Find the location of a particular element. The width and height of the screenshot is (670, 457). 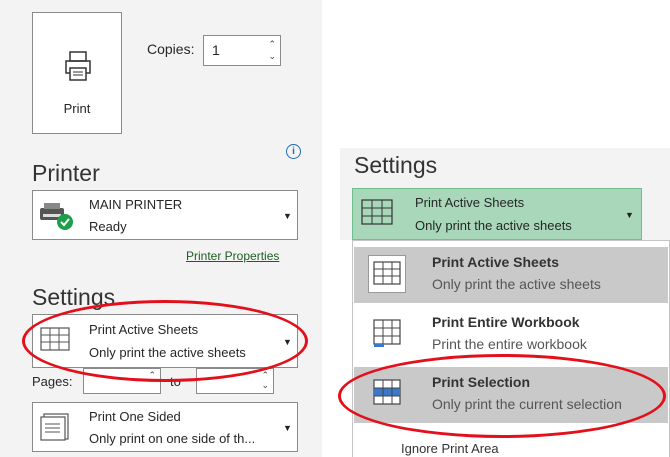

copies-label: Copies: is located at coordinates (171, 49).